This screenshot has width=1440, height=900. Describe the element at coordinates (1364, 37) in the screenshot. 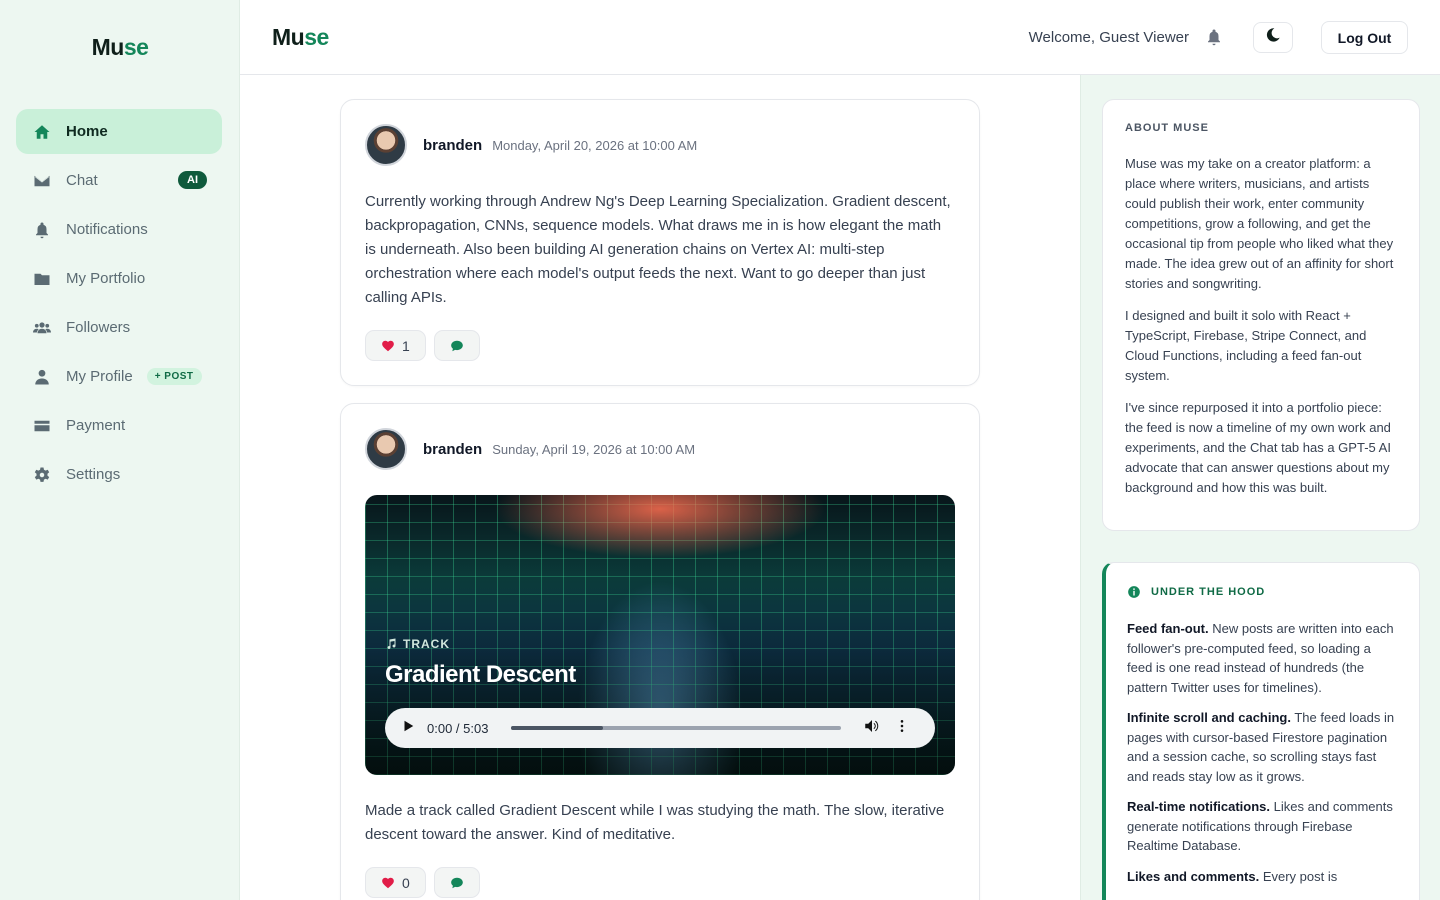

I see `logout-button: Log Out` at that location.